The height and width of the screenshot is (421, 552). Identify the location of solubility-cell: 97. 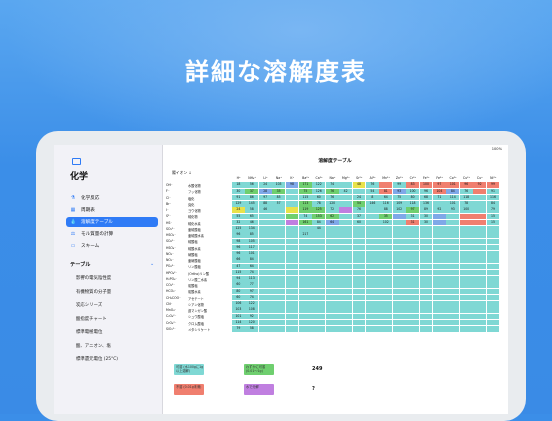
(412, 210).